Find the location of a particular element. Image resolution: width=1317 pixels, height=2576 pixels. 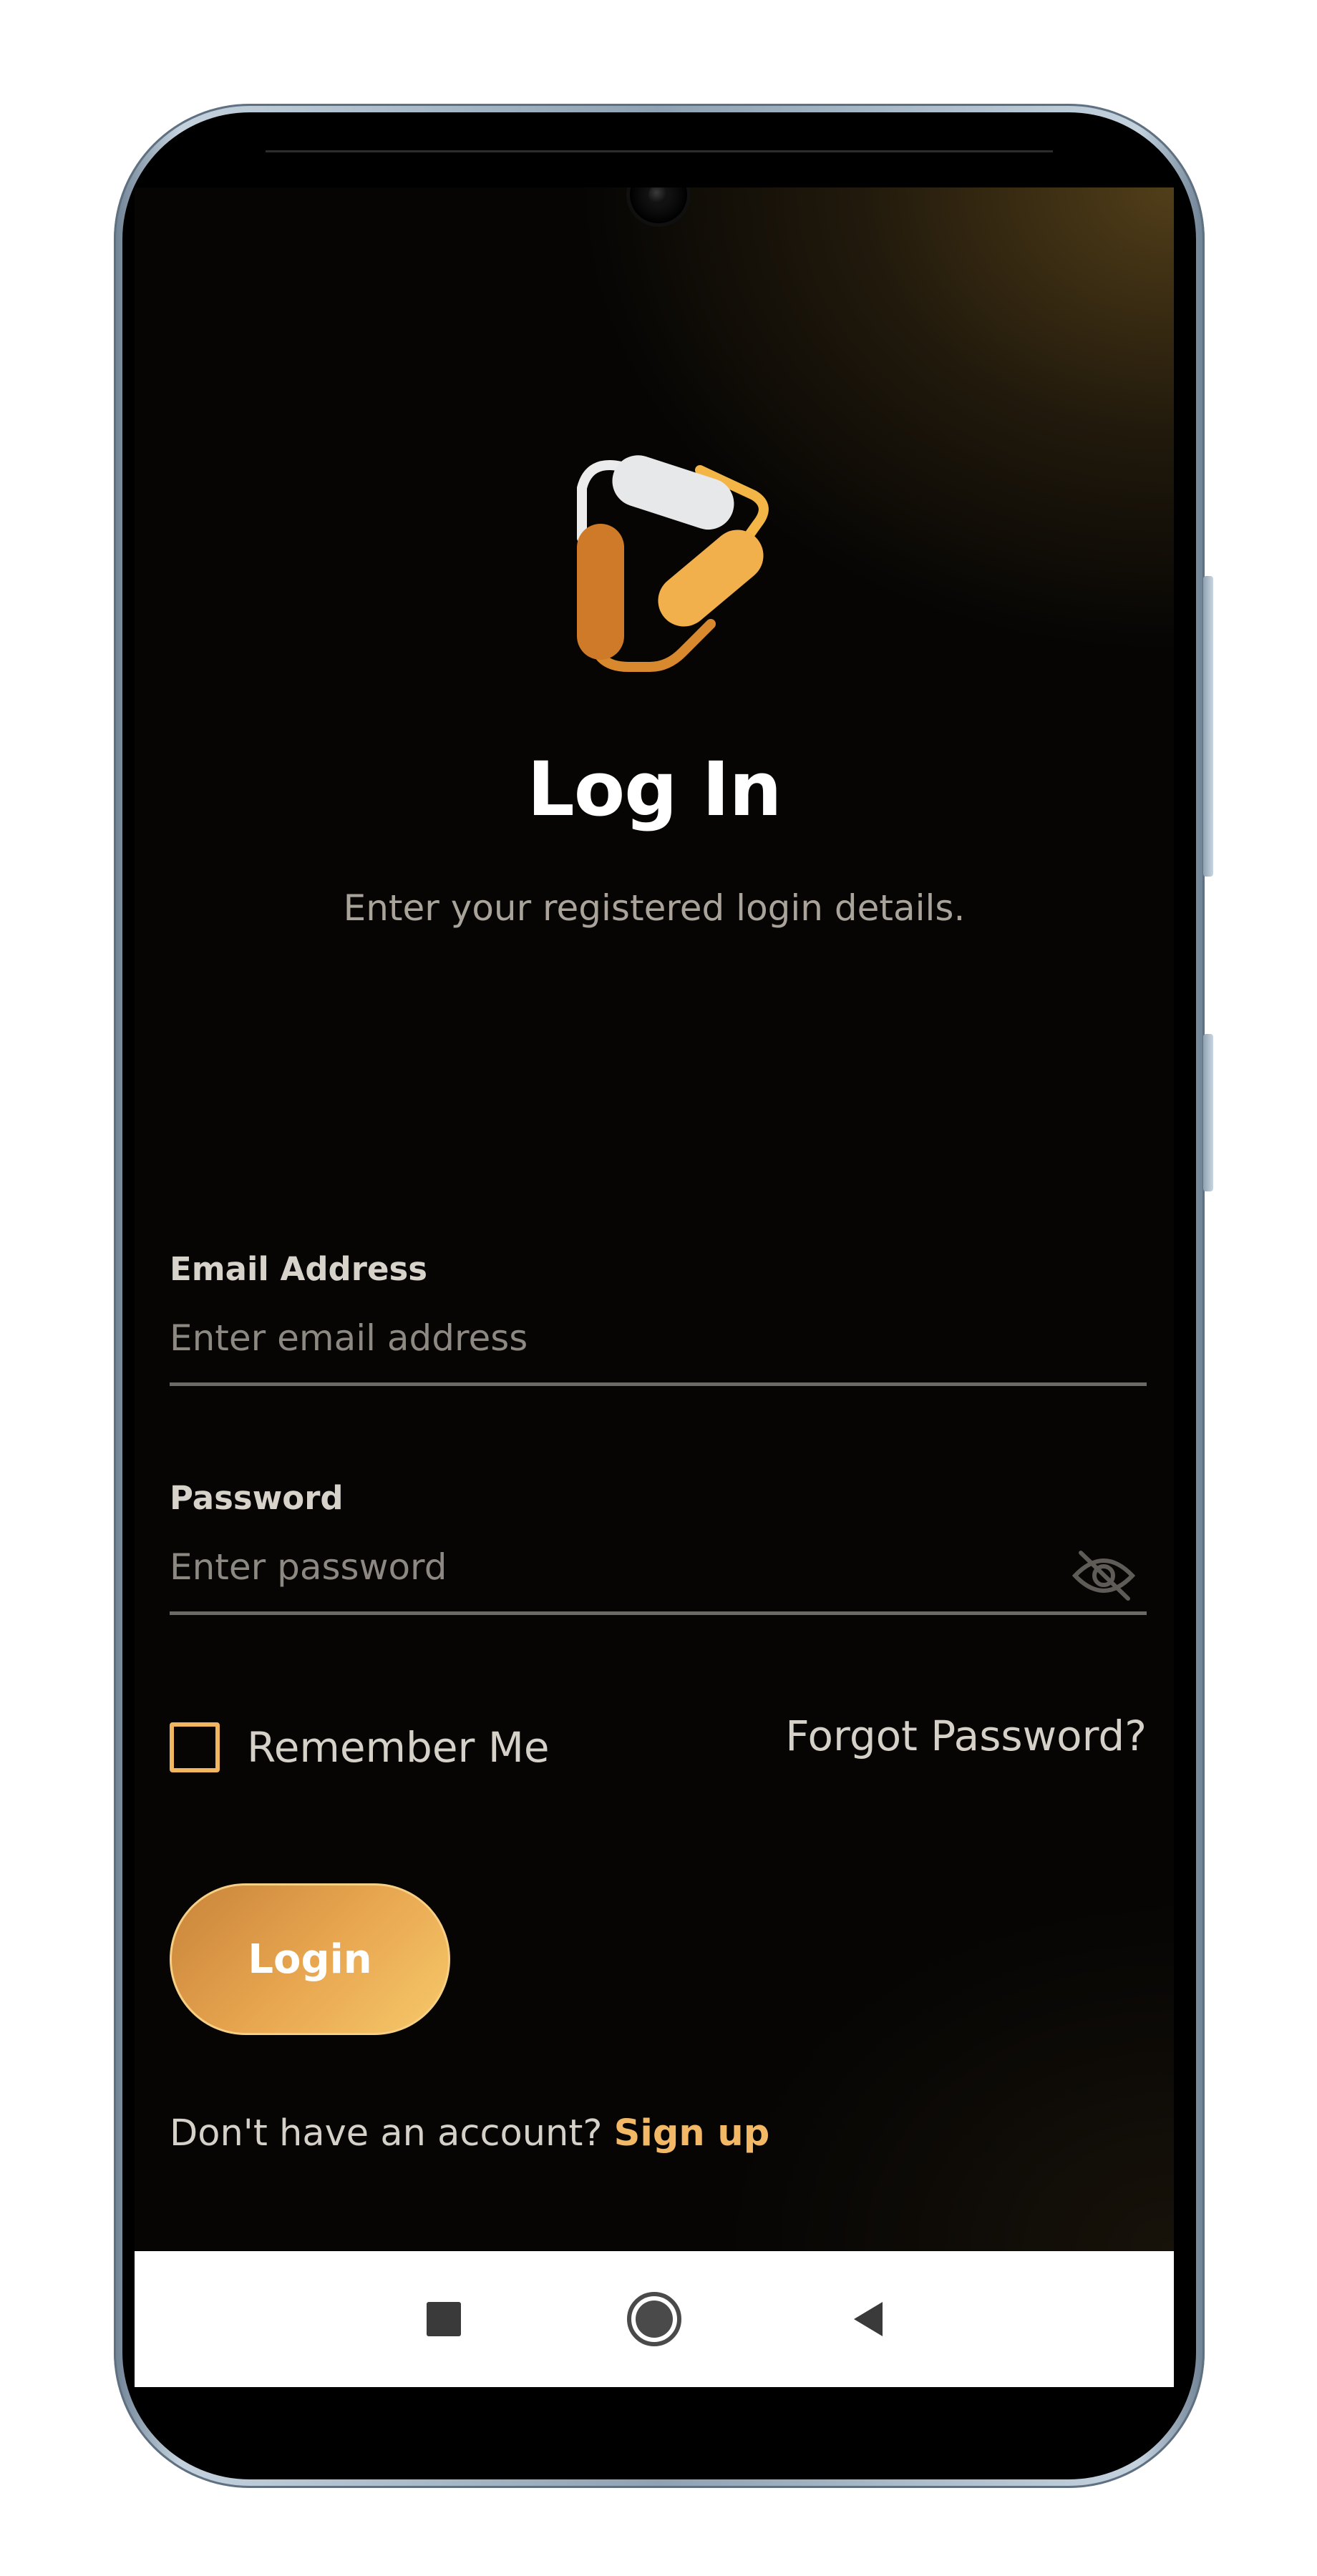

remember-me-label: Remember Me is located at coordinates (398, 1747).